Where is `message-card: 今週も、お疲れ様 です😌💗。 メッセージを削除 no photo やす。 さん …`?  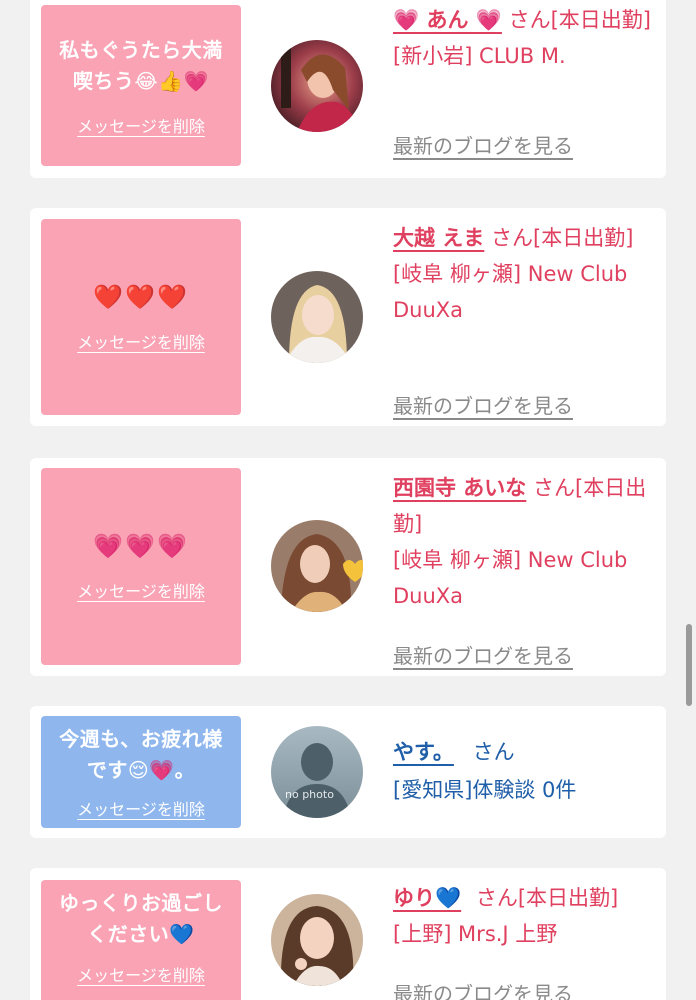
message-card: 今週も、お疲れ様 です😌💗。 メッセージを削除 no photo やす。 さん … is located at coordinates (348, 772).